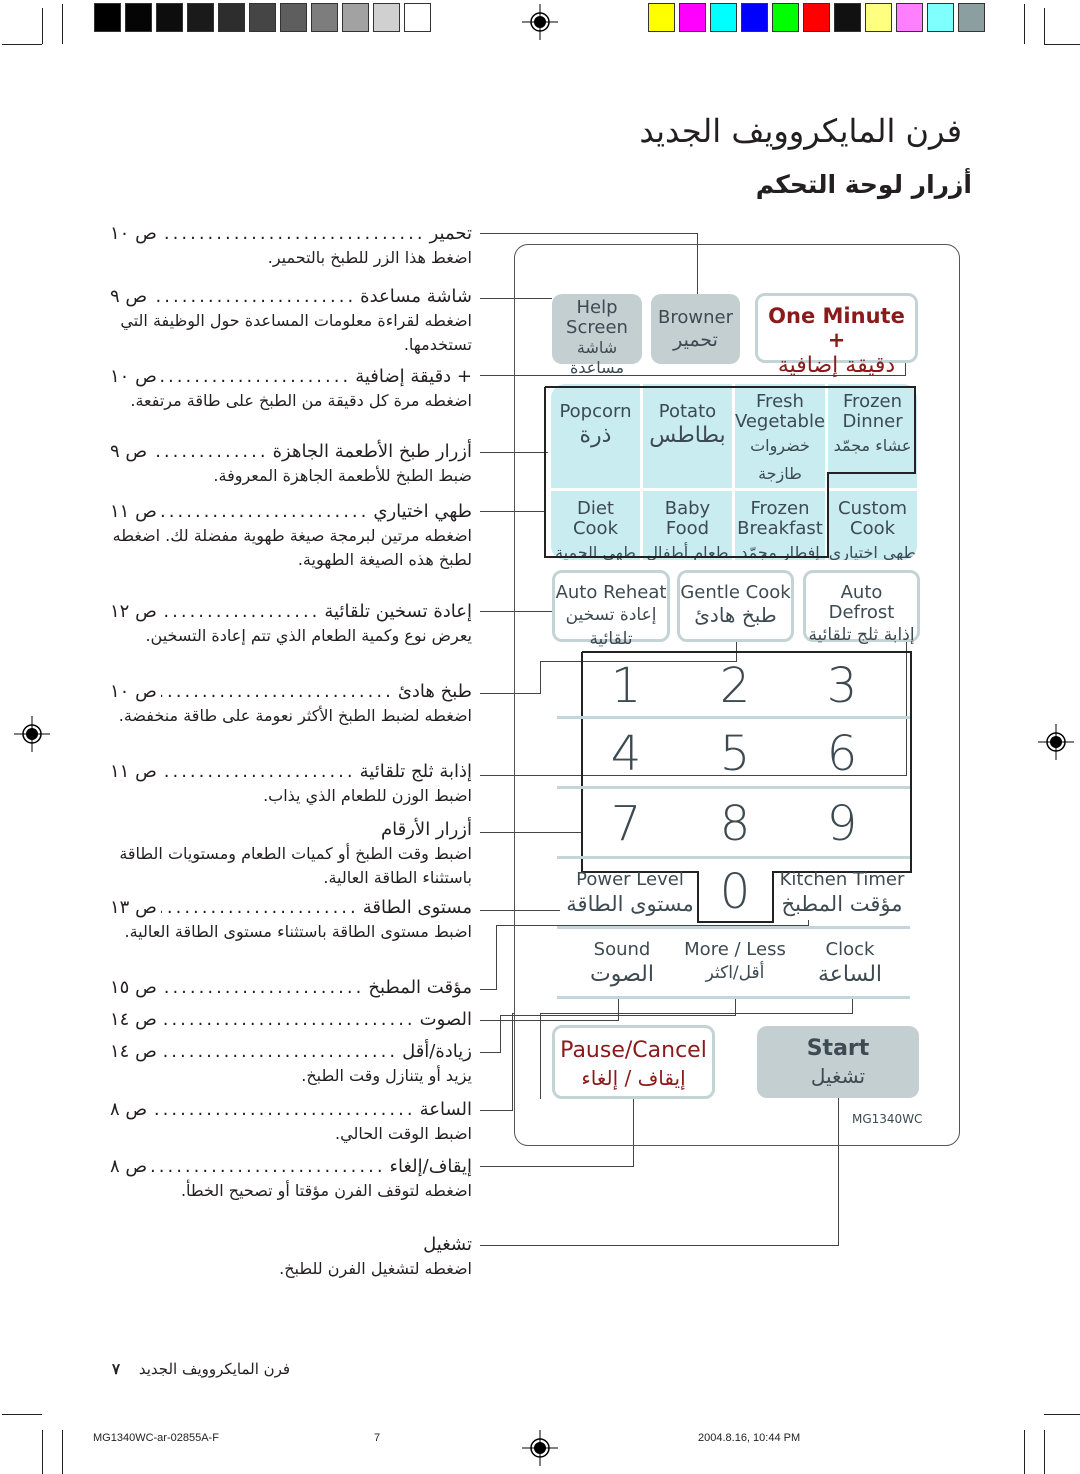 The width and height of the screenshot is (1080, 1474). Describe the element at coordinates (780, 421) in the screenshot. I see `fresh-vegetable-label-en-2: Vegetable` at that location.